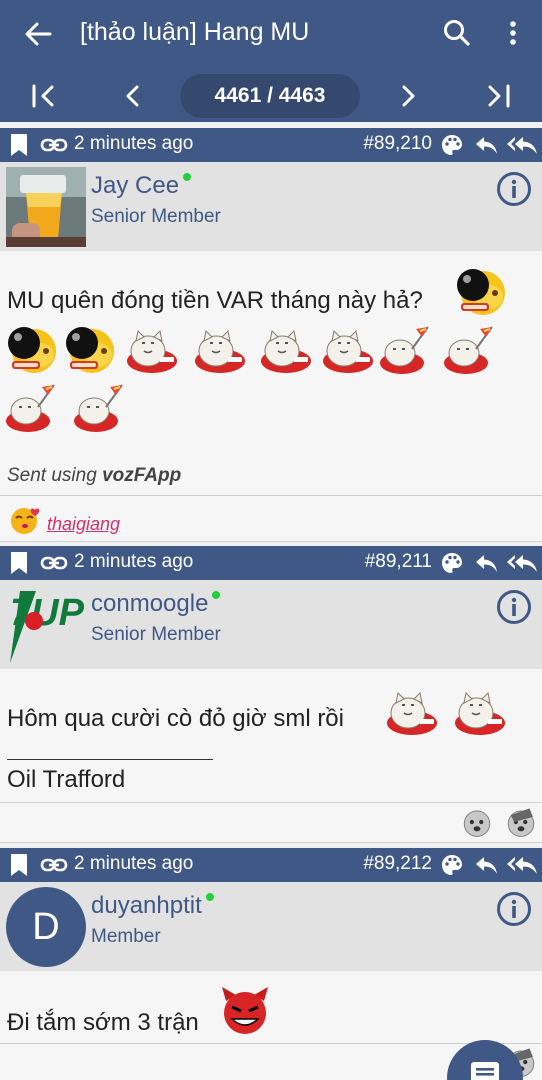  What do you see at coordinates (94, 475) in the screenshot?
I see `signature: Sent using vozFApp` at bounding box center [94, 475].